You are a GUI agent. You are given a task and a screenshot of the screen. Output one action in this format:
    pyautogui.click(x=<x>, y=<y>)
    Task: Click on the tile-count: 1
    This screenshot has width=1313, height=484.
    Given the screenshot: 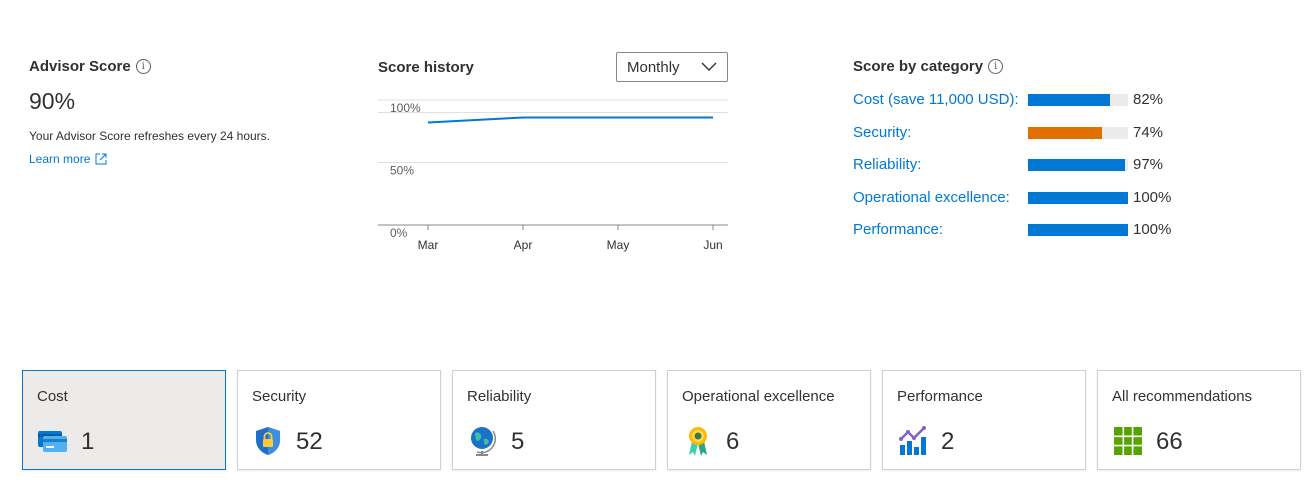 What is the action you would take?
    pyautogui.click(x=88, y=441)
    